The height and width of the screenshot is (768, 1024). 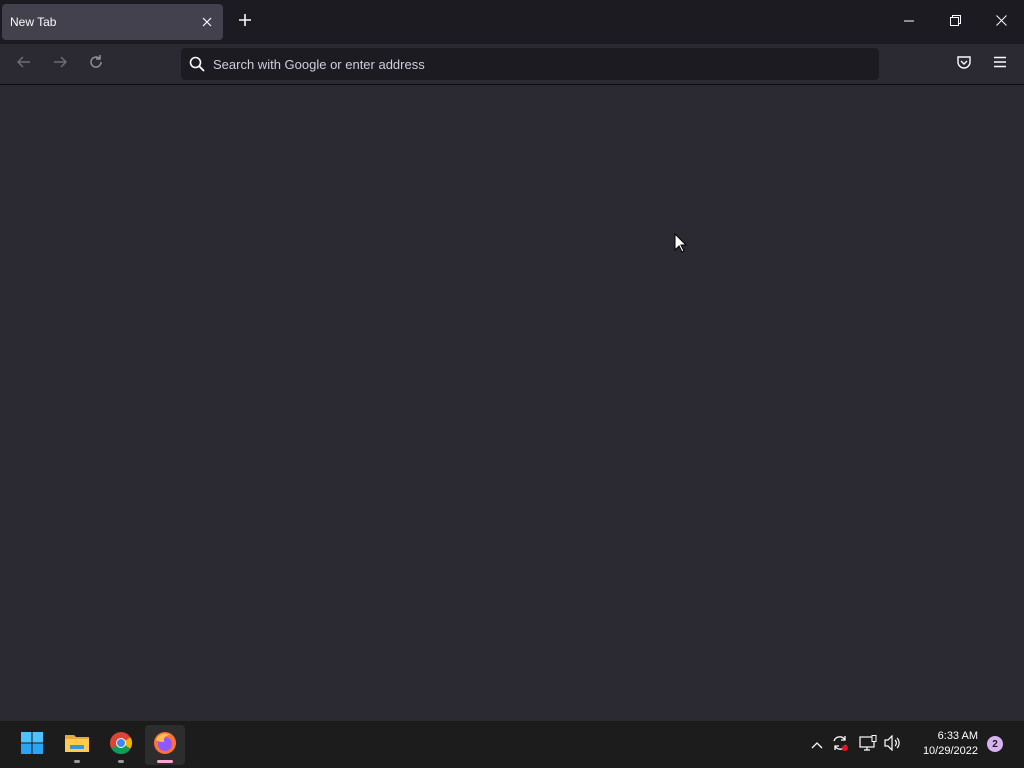 I want to click on navigation-toolbar, so click(x=512, y=64).